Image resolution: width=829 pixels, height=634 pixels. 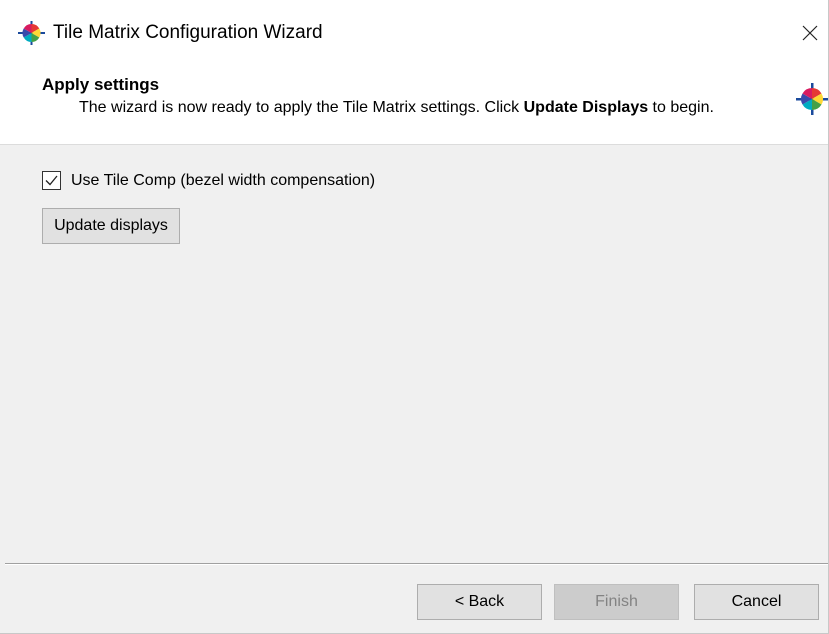 I want to click on description-emphasis: Update Displays, so click(x=586, y=107).